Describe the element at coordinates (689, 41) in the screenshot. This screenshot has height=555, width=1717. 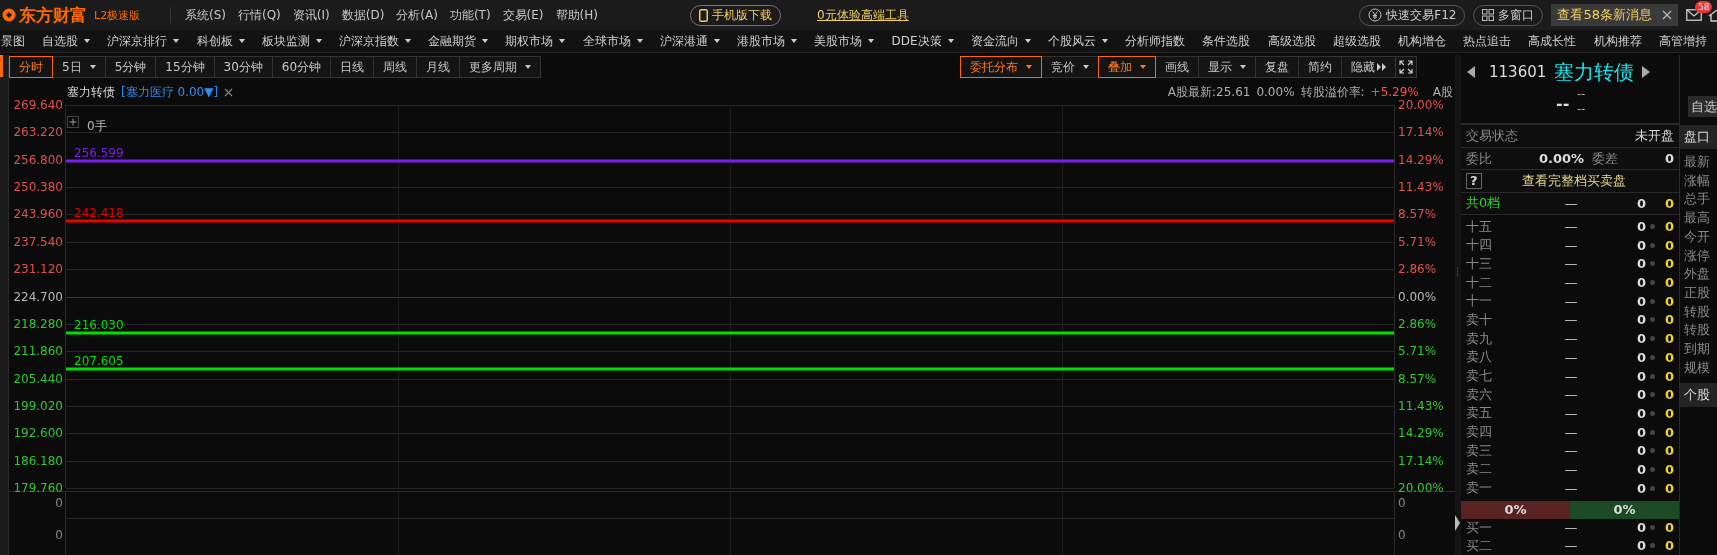
I see `nav-item: 沪深港通` at that location.